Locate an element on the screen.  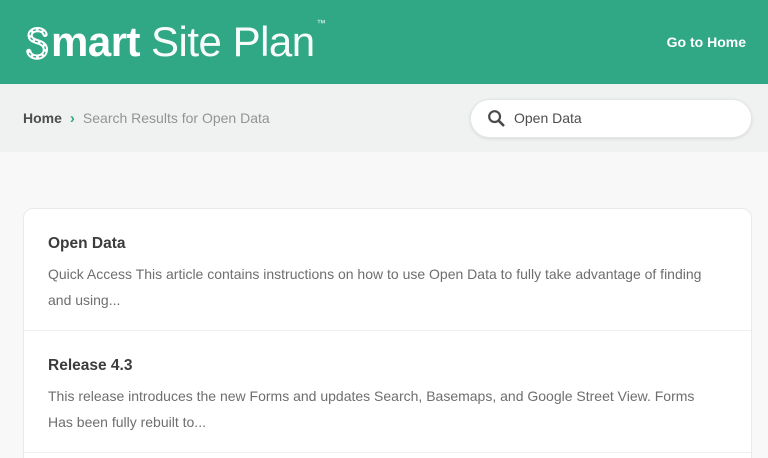
result-title: Open Data is located at coordinates (87, 243).